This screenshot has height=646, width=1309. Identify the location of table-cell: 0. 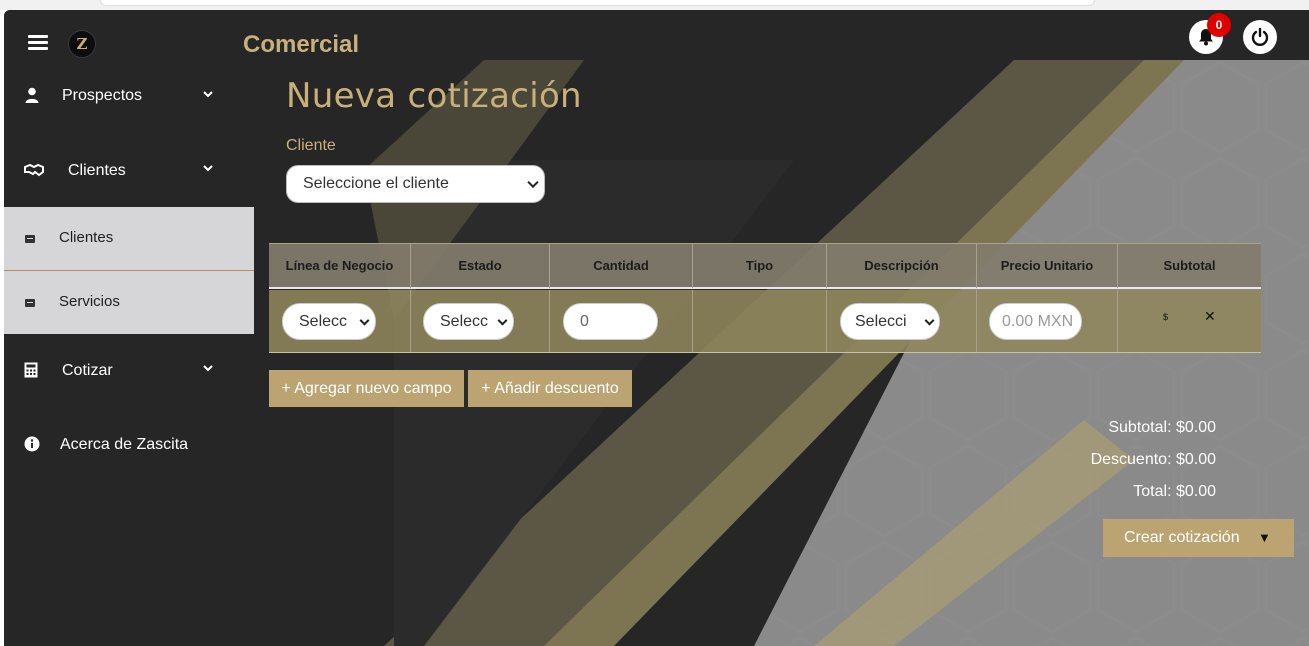
(621, 321).